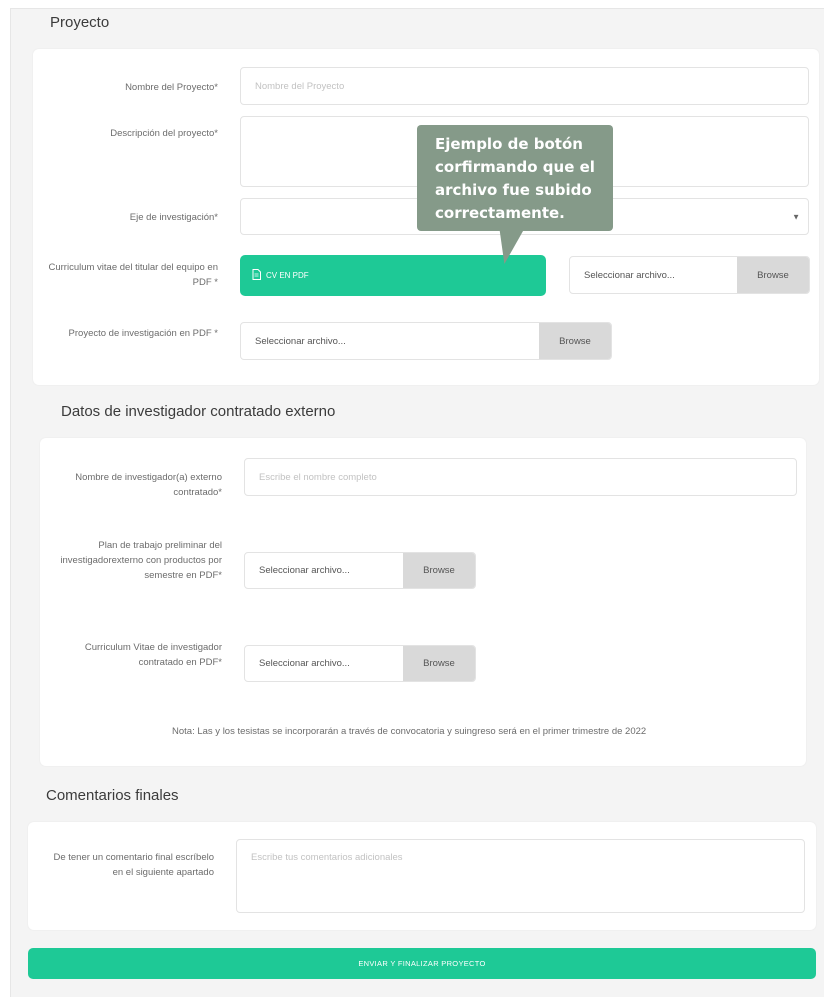 The height and width of the screenshot is (997, 824). Describe the element at coordinates (256, 275) in the screenshot. I see `file-pdf-icon` at that location.